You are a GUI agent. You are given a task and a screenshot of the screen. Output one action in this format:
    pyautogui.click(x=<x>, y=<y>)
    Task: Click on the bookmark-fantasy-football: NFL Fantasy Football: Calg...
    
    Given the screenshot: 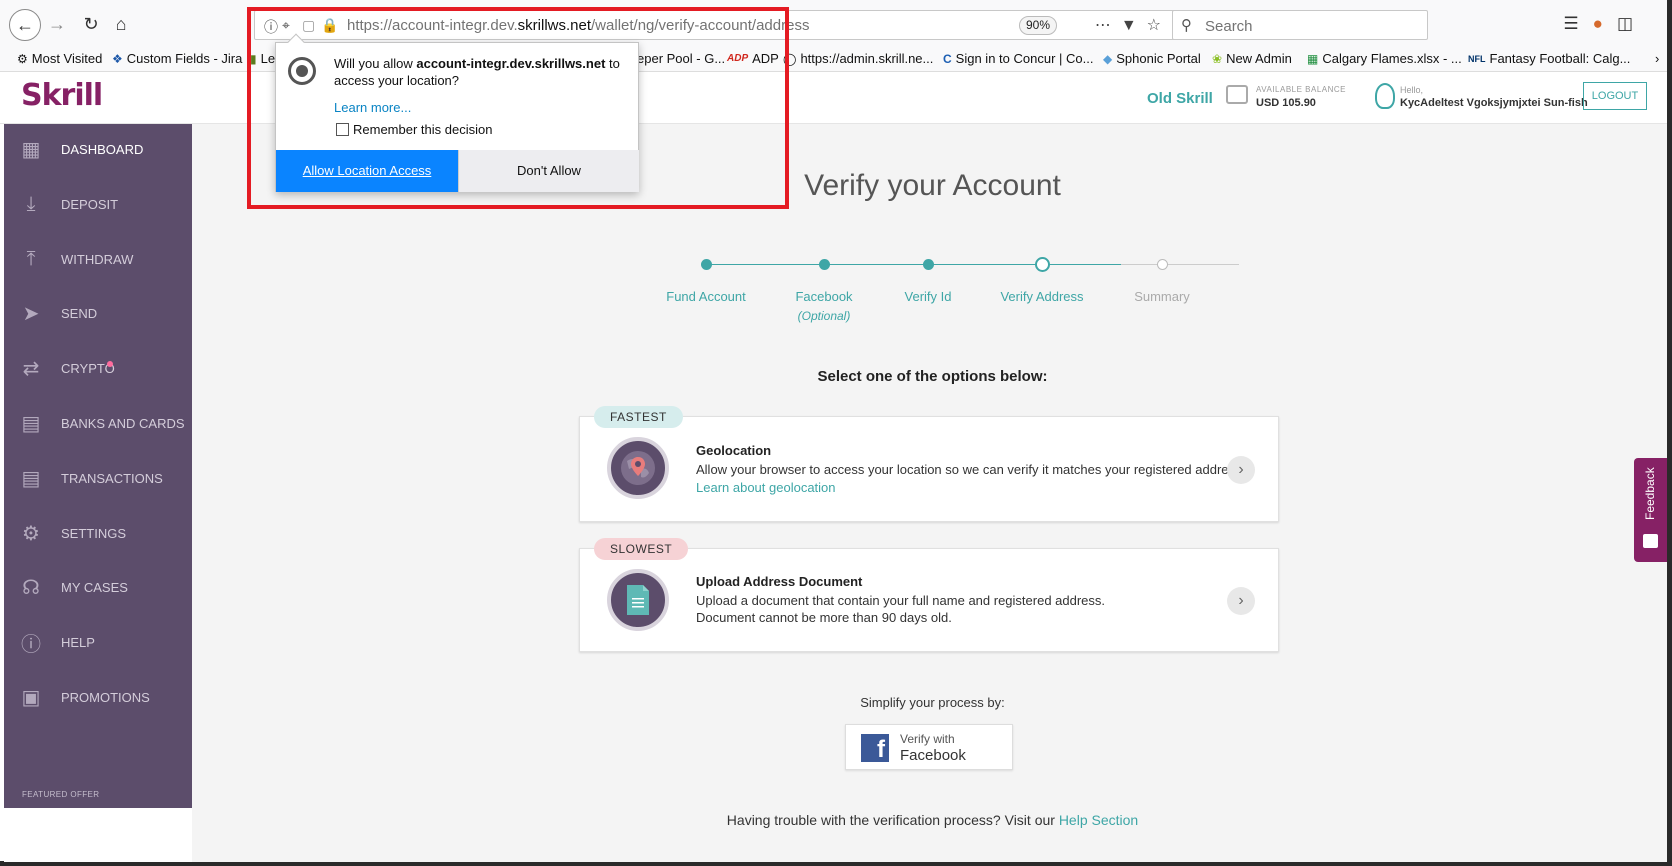 What is the action you would take?
    pyautogui.click(x=1549, y=58)
    